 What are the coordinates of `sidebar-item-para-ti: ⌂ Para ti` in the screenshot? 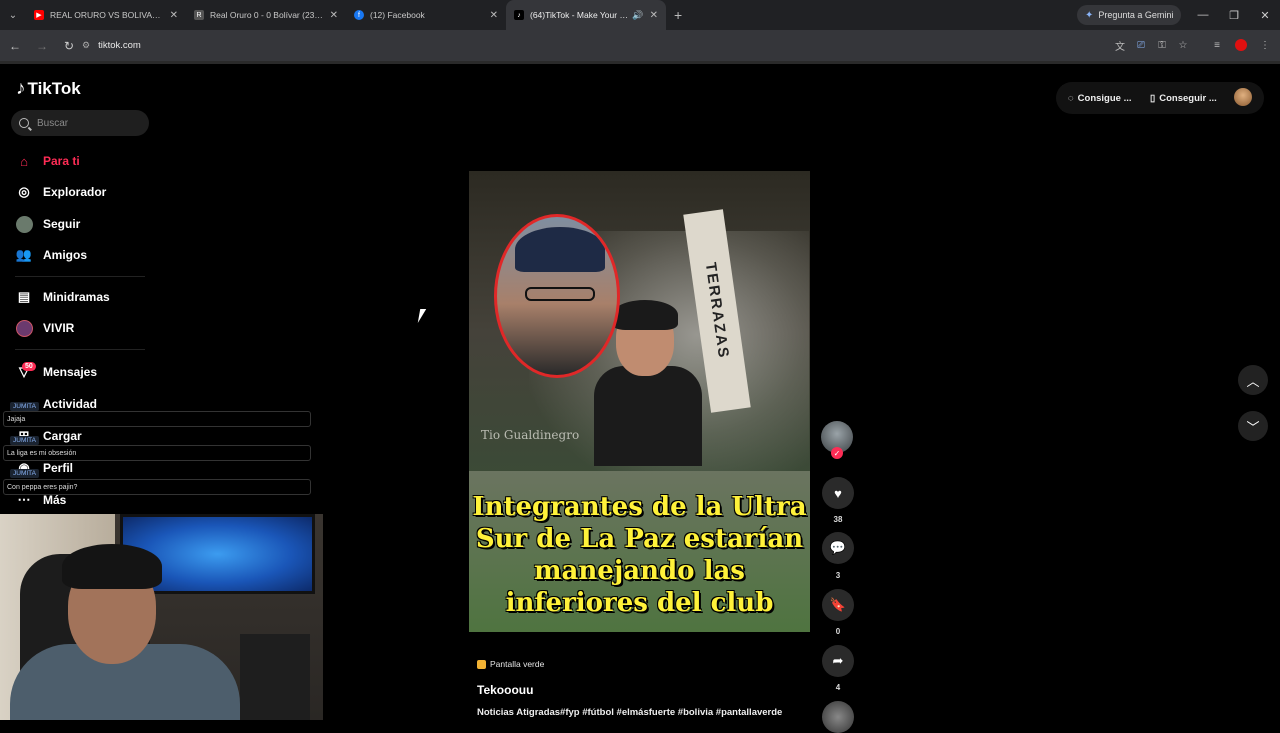 It's located at (47, 161).